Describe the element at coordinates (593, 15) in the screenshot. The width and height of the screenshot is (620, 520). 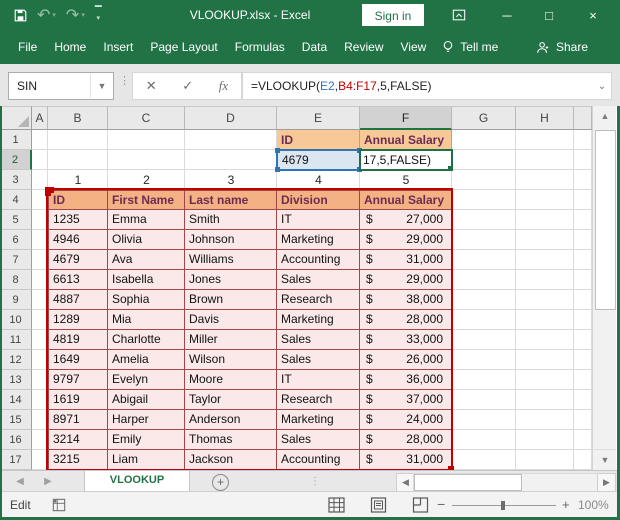
I see `close-icon: ×` at that location.